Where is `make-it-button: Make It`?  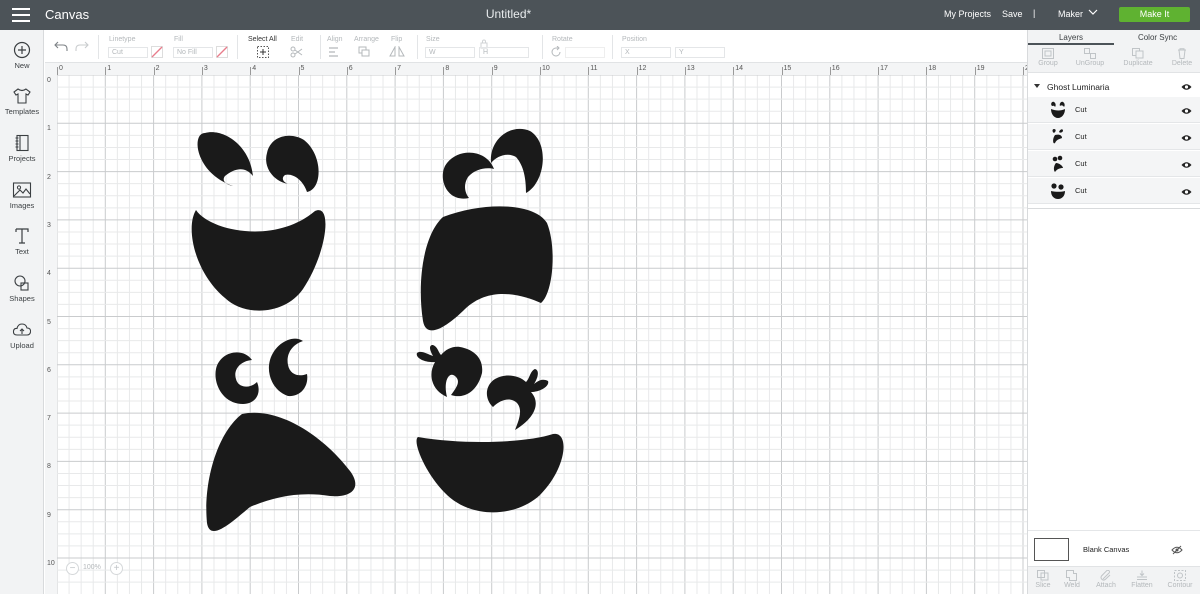
make-it-button: Make It is located at coordinates (1154, 14).